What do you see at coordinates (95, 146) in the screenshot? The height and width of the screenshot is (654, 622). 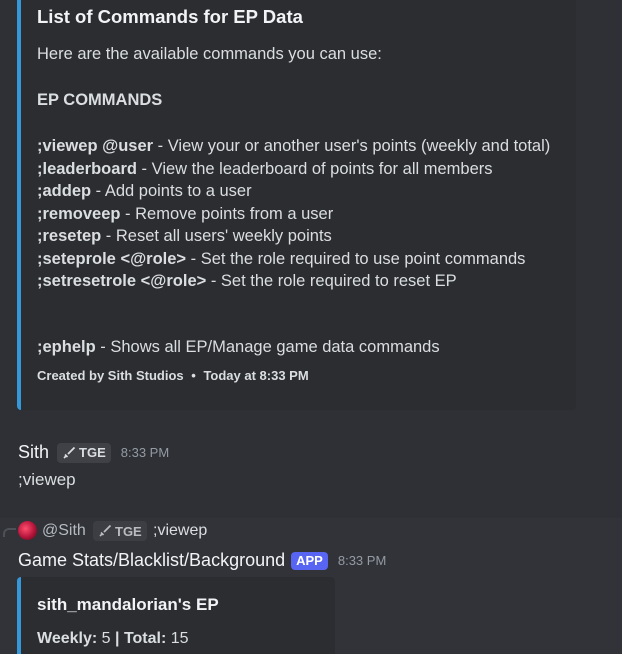 I see `command-name: ;viewep @user` at bounding box center [95, 146].